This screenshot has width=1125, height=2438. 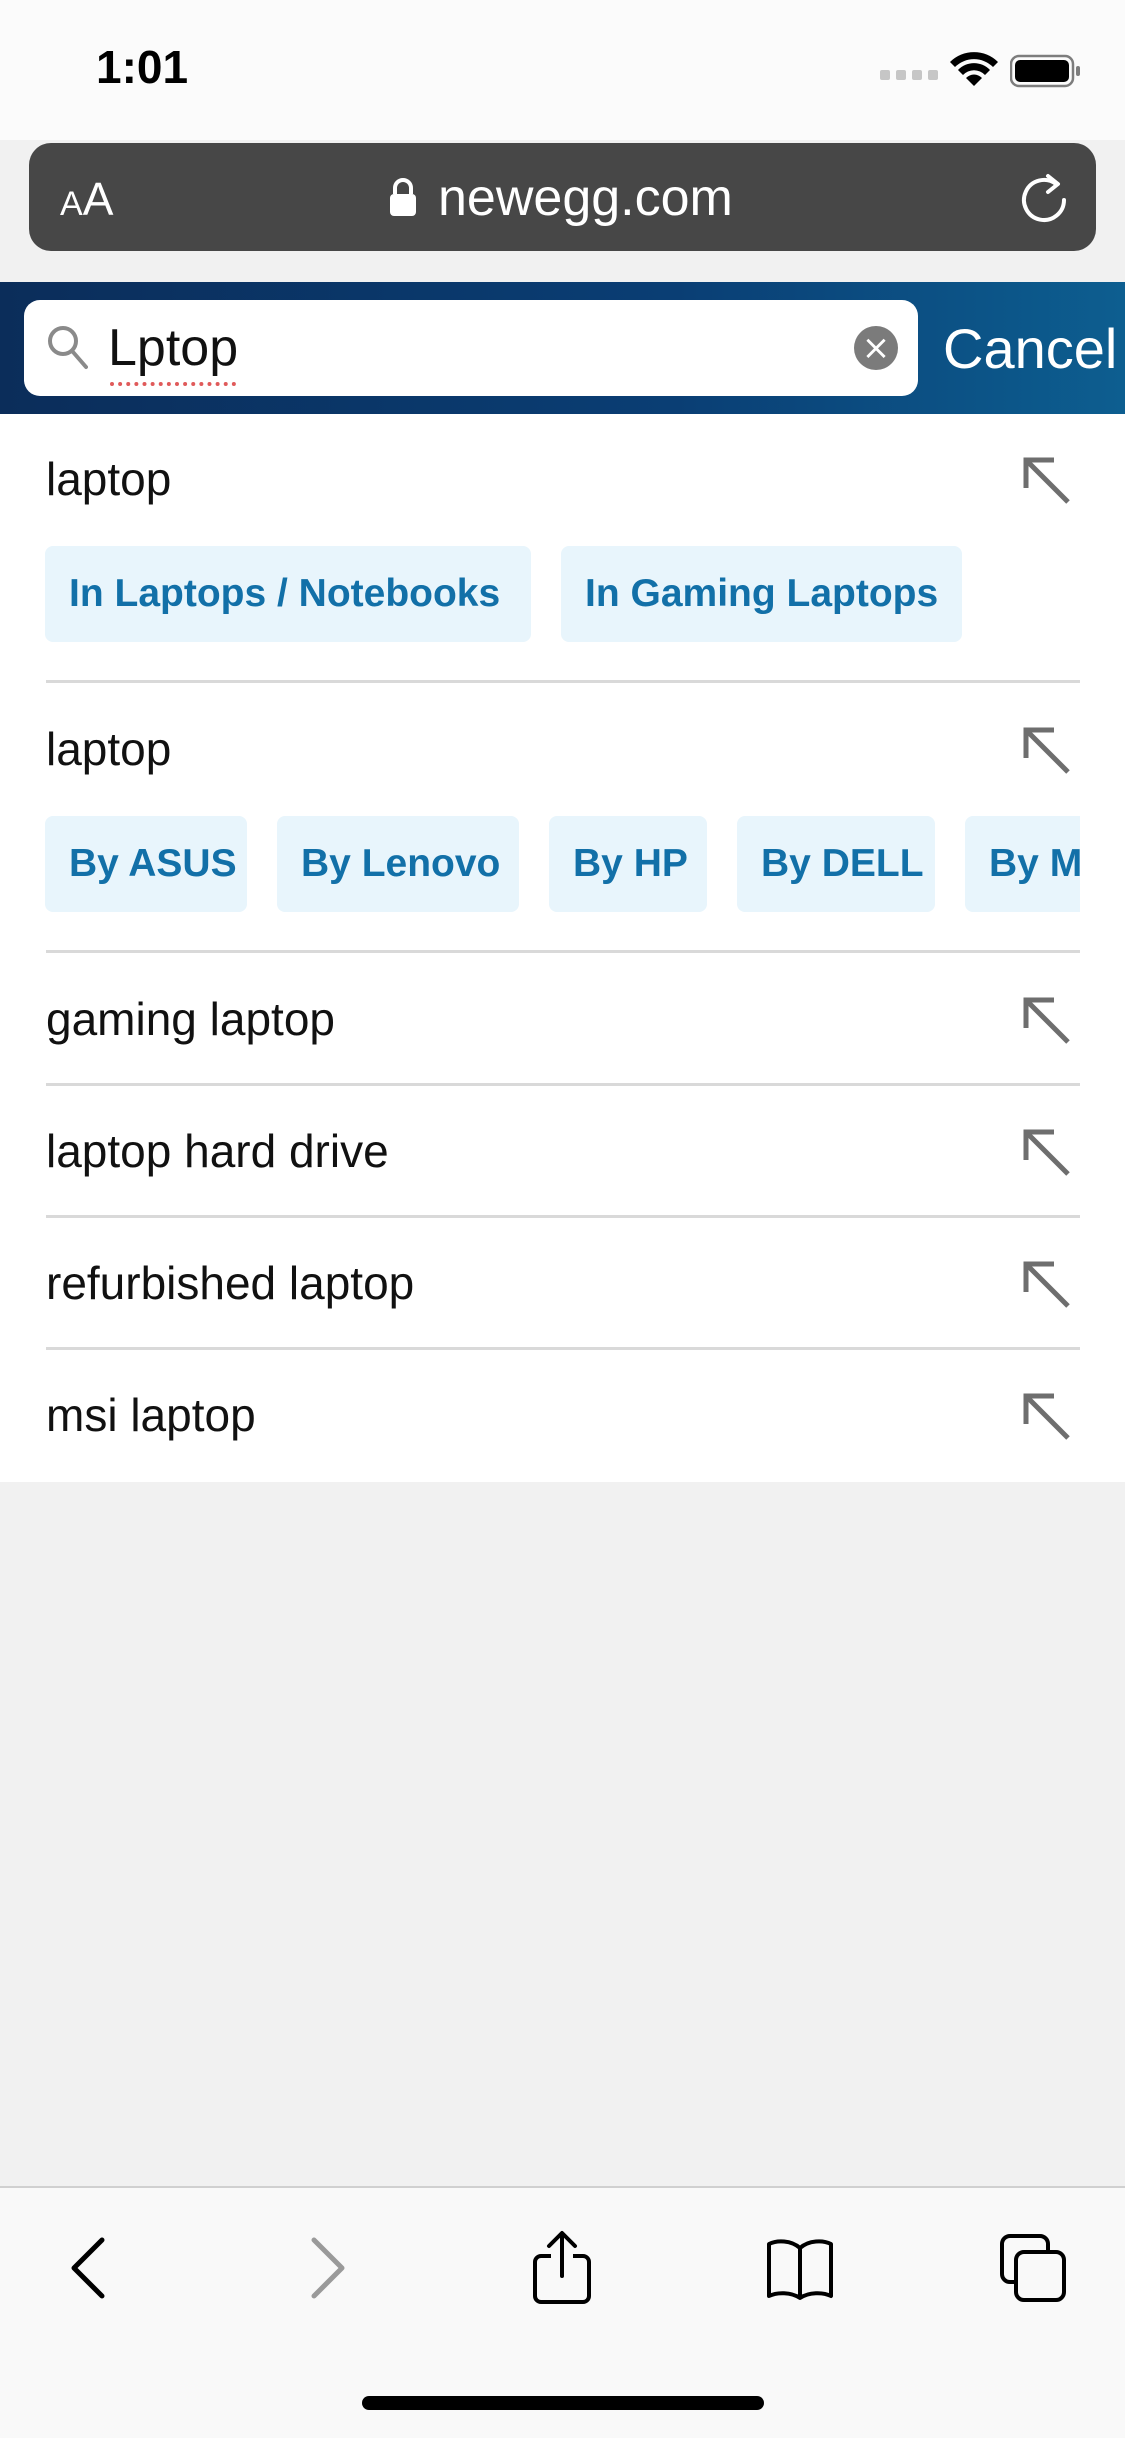 What do you see at coordinates (563, 1284) in the screenshot?
I see `suggestion-item: refurbished laptop` at bounding box center [563, 1284].